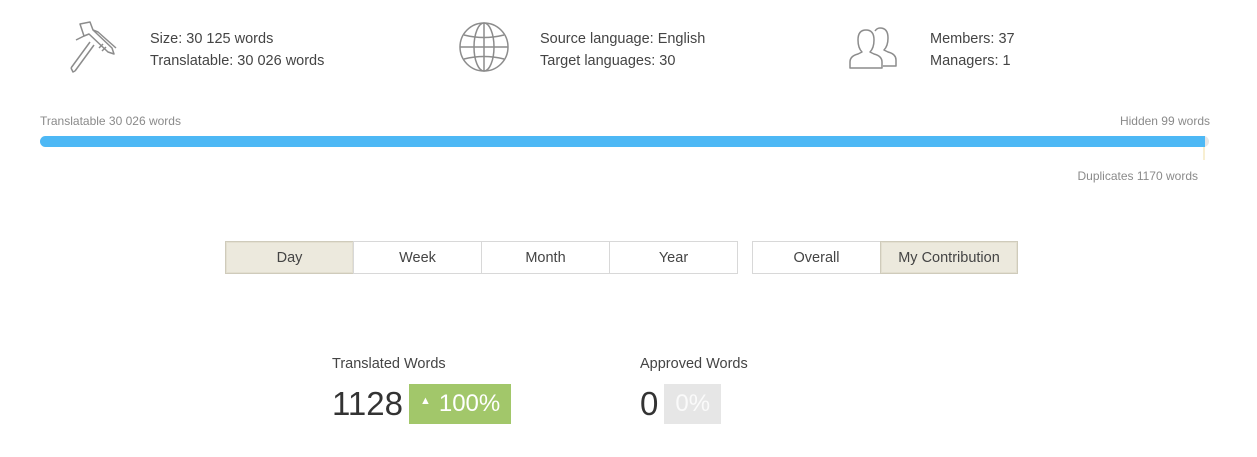  Describe the element at coordinates (389, 364) in the screenshot. I see `translated-words-label: Translated Words` at that location.